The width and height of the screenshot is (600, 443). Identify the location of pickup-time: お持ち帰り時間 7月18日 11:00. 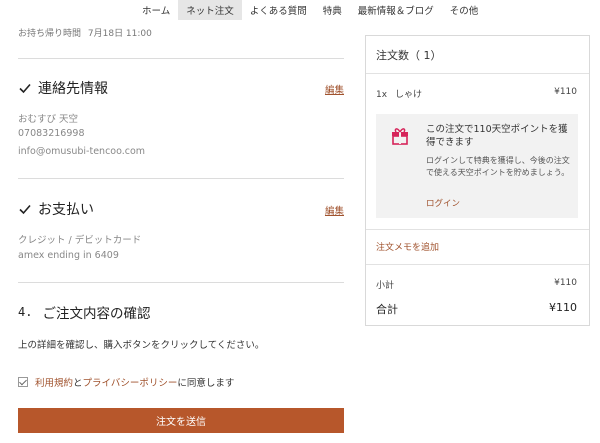
(87, 32).